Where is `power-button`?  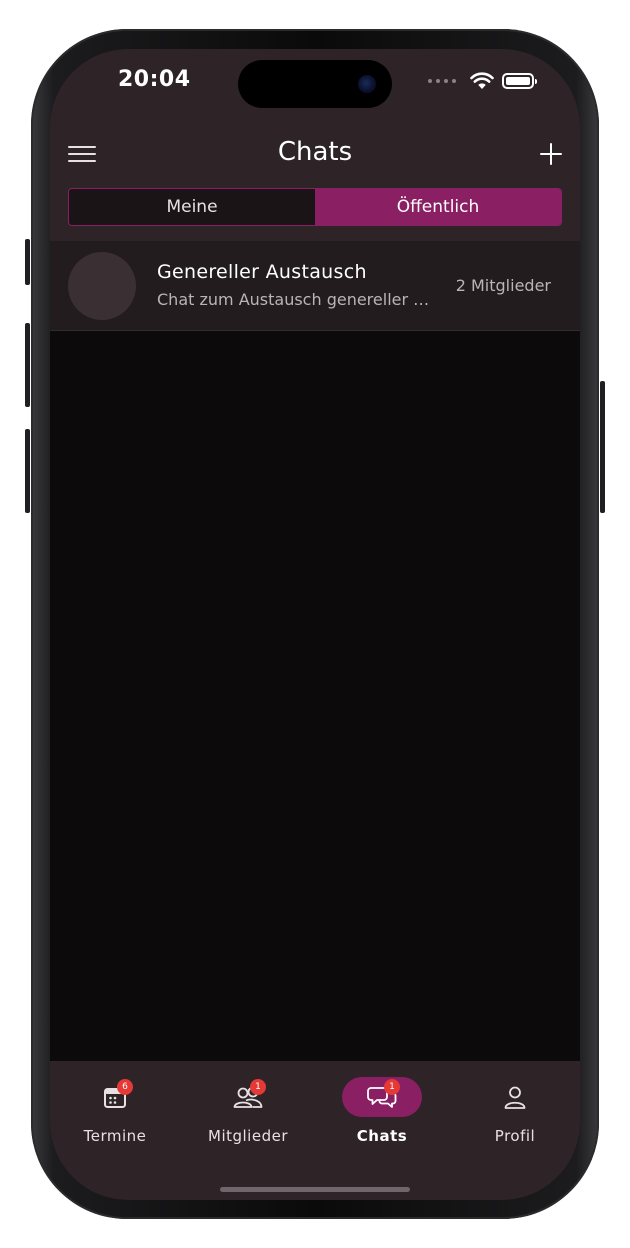
power-button is located at coordinates (602, 447).